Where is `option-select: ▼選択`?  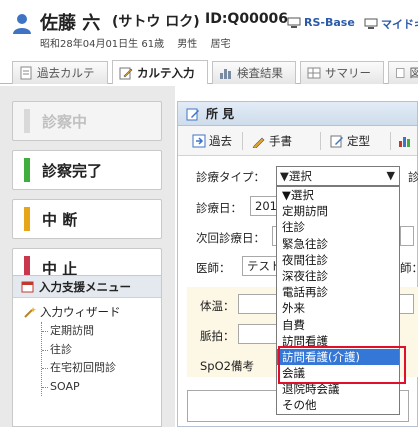 option-select: ▼選択 is located at coordinates (338, 195).